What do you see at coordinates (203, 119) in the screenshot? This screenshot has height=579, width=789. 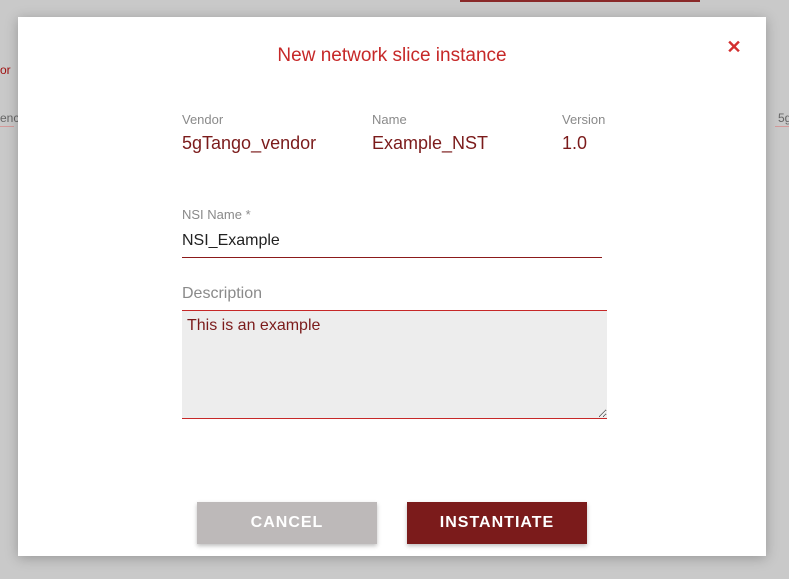 I see `vendor-label: Vendor` at bounding box center [203, 119].